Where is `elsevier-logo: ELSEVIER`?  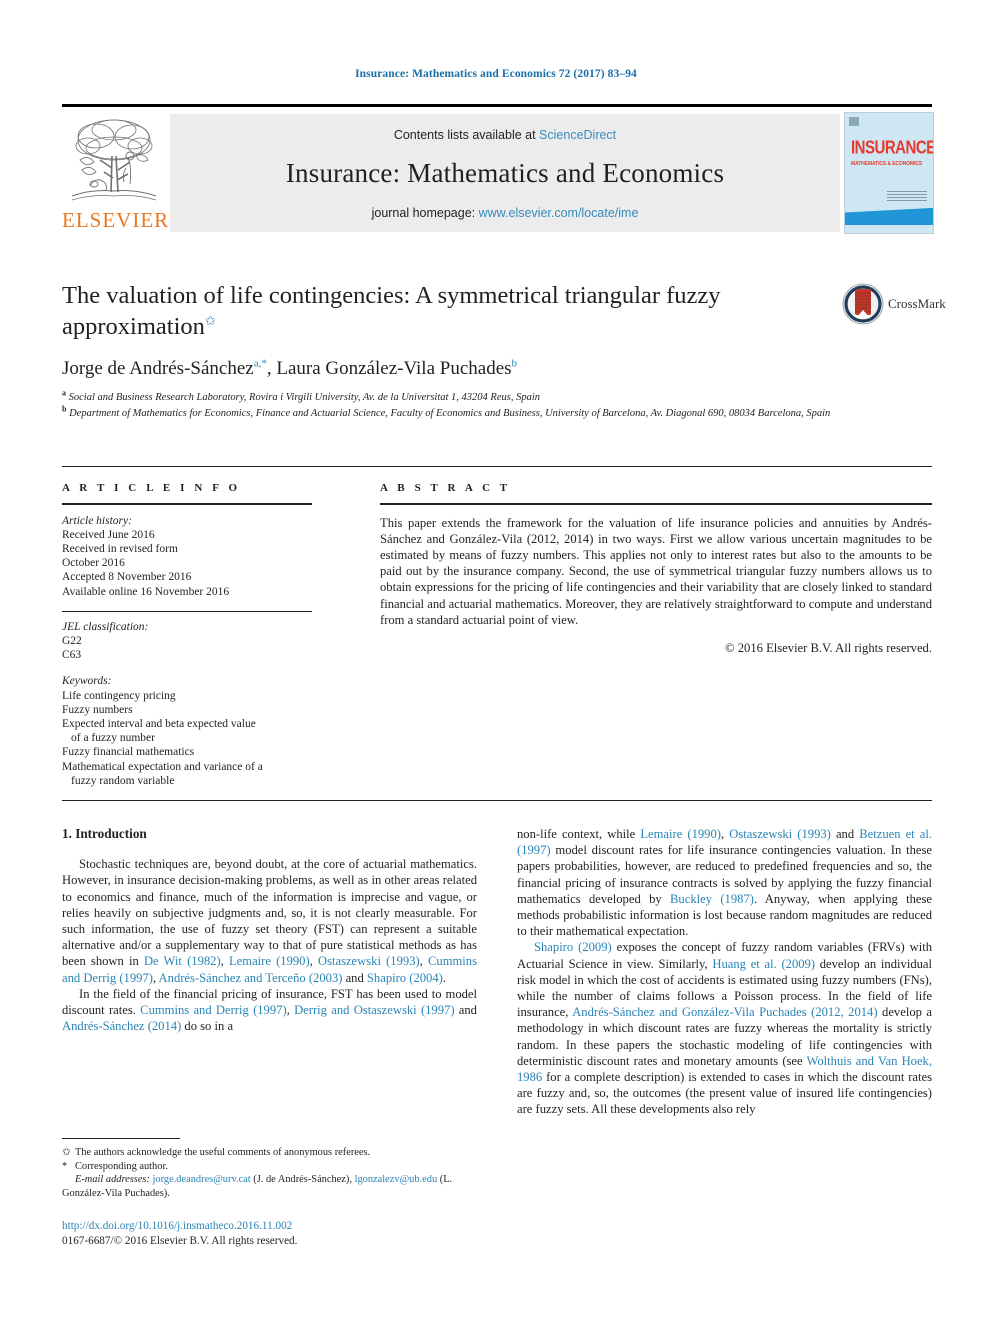 elsevier-logo: ELSEVIER is located at coordinates (116, 172).